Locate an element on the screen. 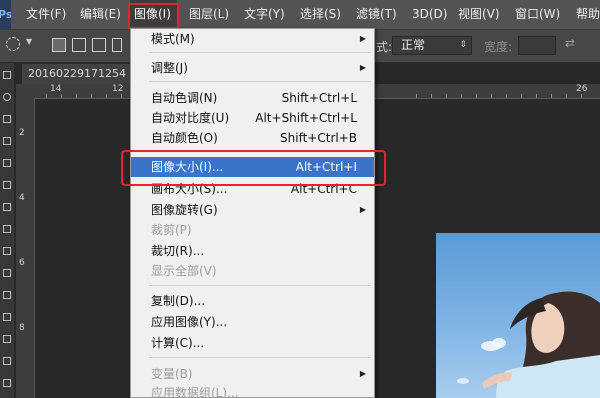 The height and width of the screenshot is (398, 600). intersect-selection-icon is located at coordinates (117, 45).